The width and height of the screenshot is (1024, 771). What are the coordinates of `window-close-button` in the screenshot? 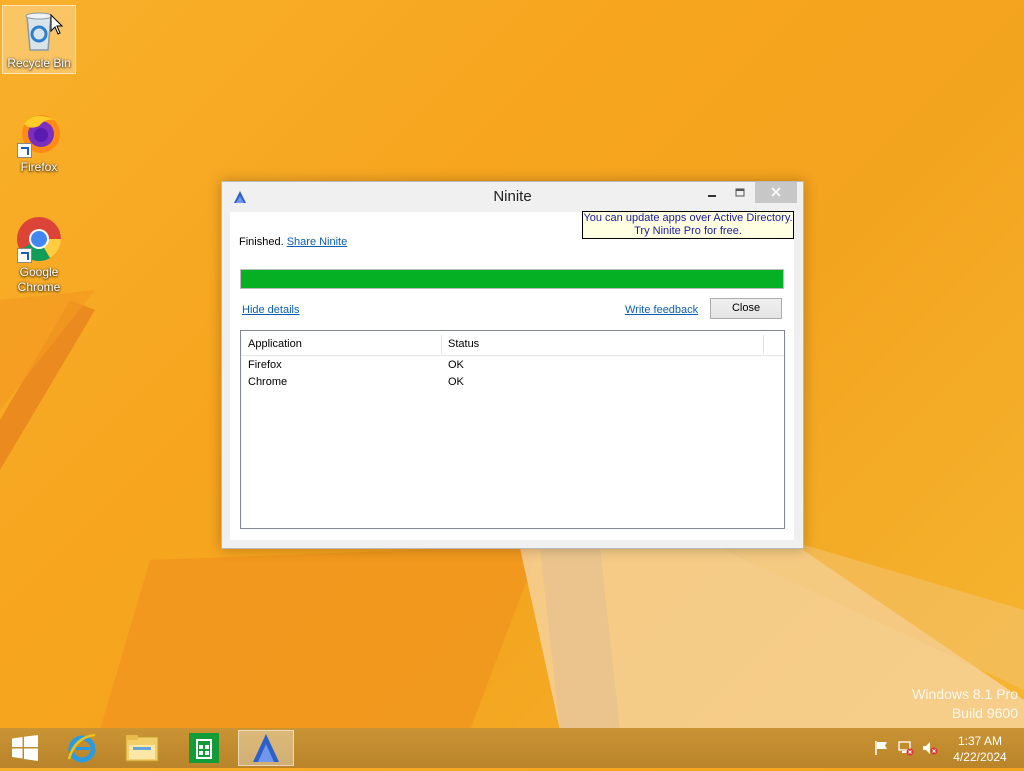 It's located at (776, 192).